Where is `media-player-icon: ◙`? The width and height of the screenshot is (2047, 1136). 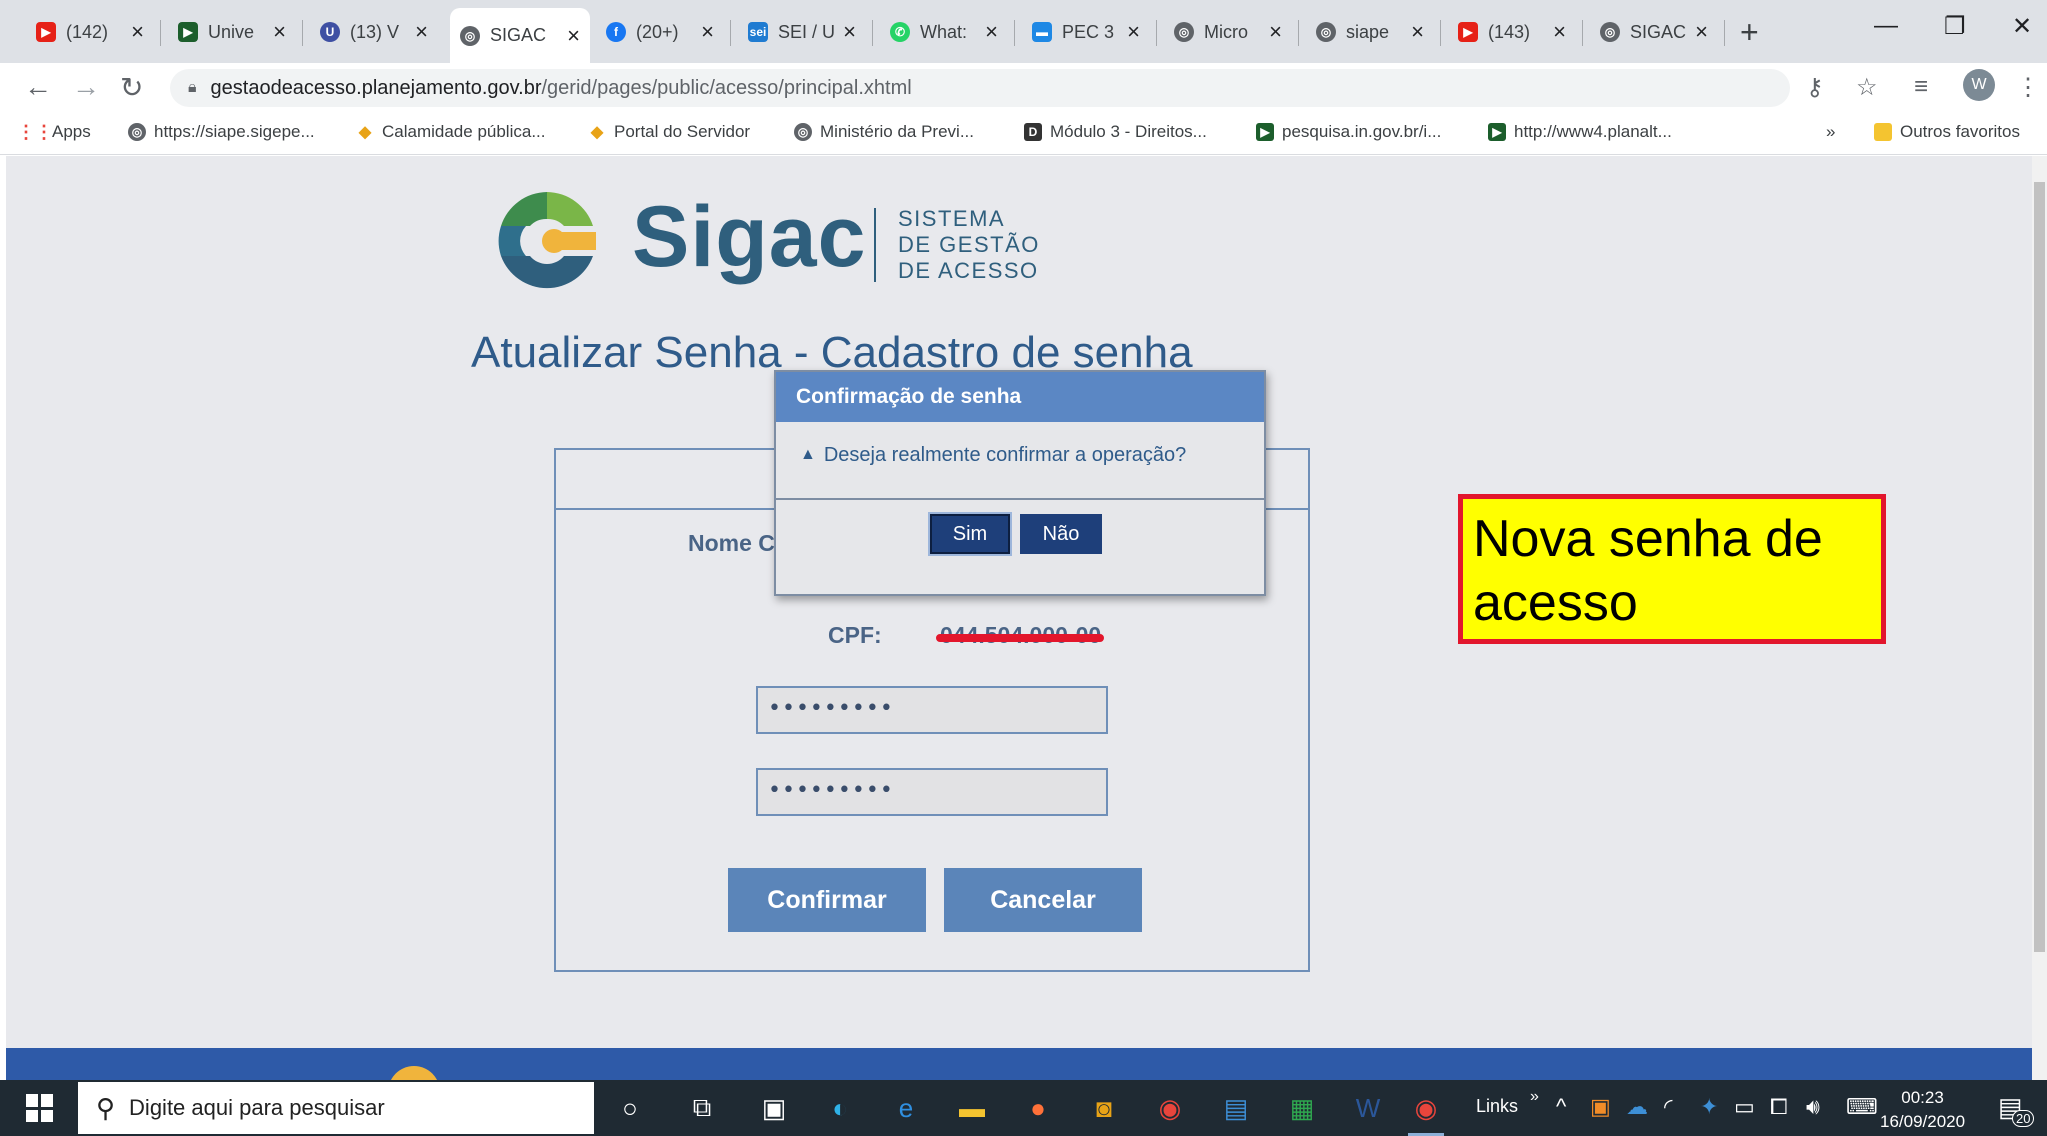 media-player-icon: ◙ is located at coordinates (1104, 1108).